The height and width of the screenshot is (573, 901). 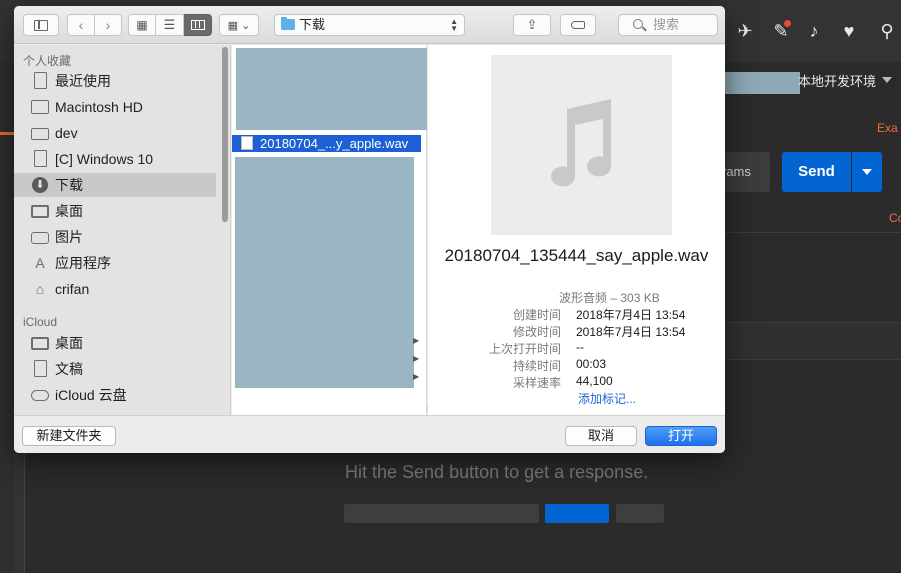 What do you see at coordinates (115, 81) in the screenshot?
I see `sidebar-item-recents: 最近使用` at bounding box center [115, 81].